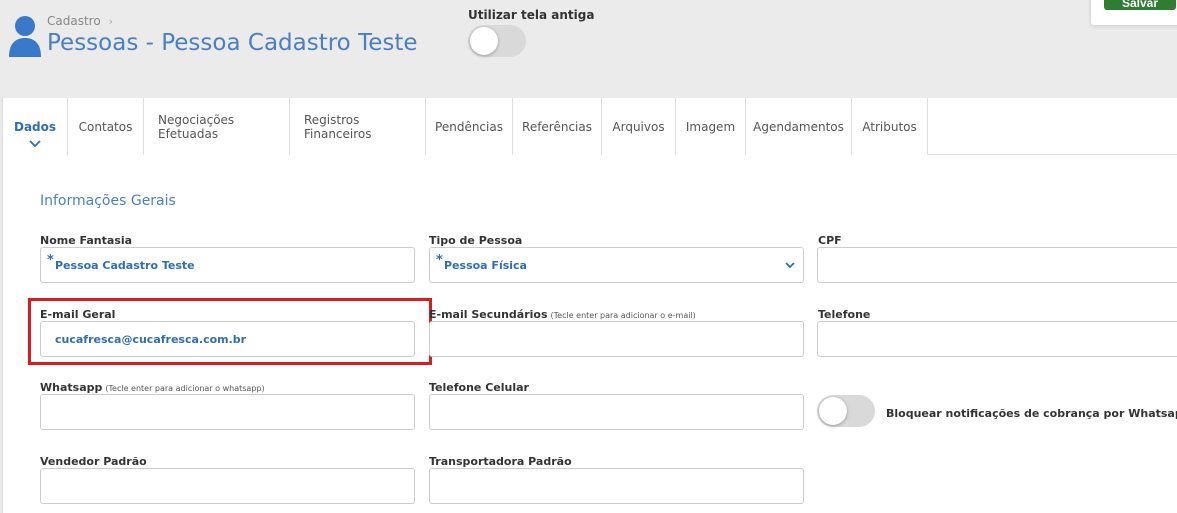  Describe the element at coordinates (997, 265) in the screenshot. I see `cpf-input` at that location.